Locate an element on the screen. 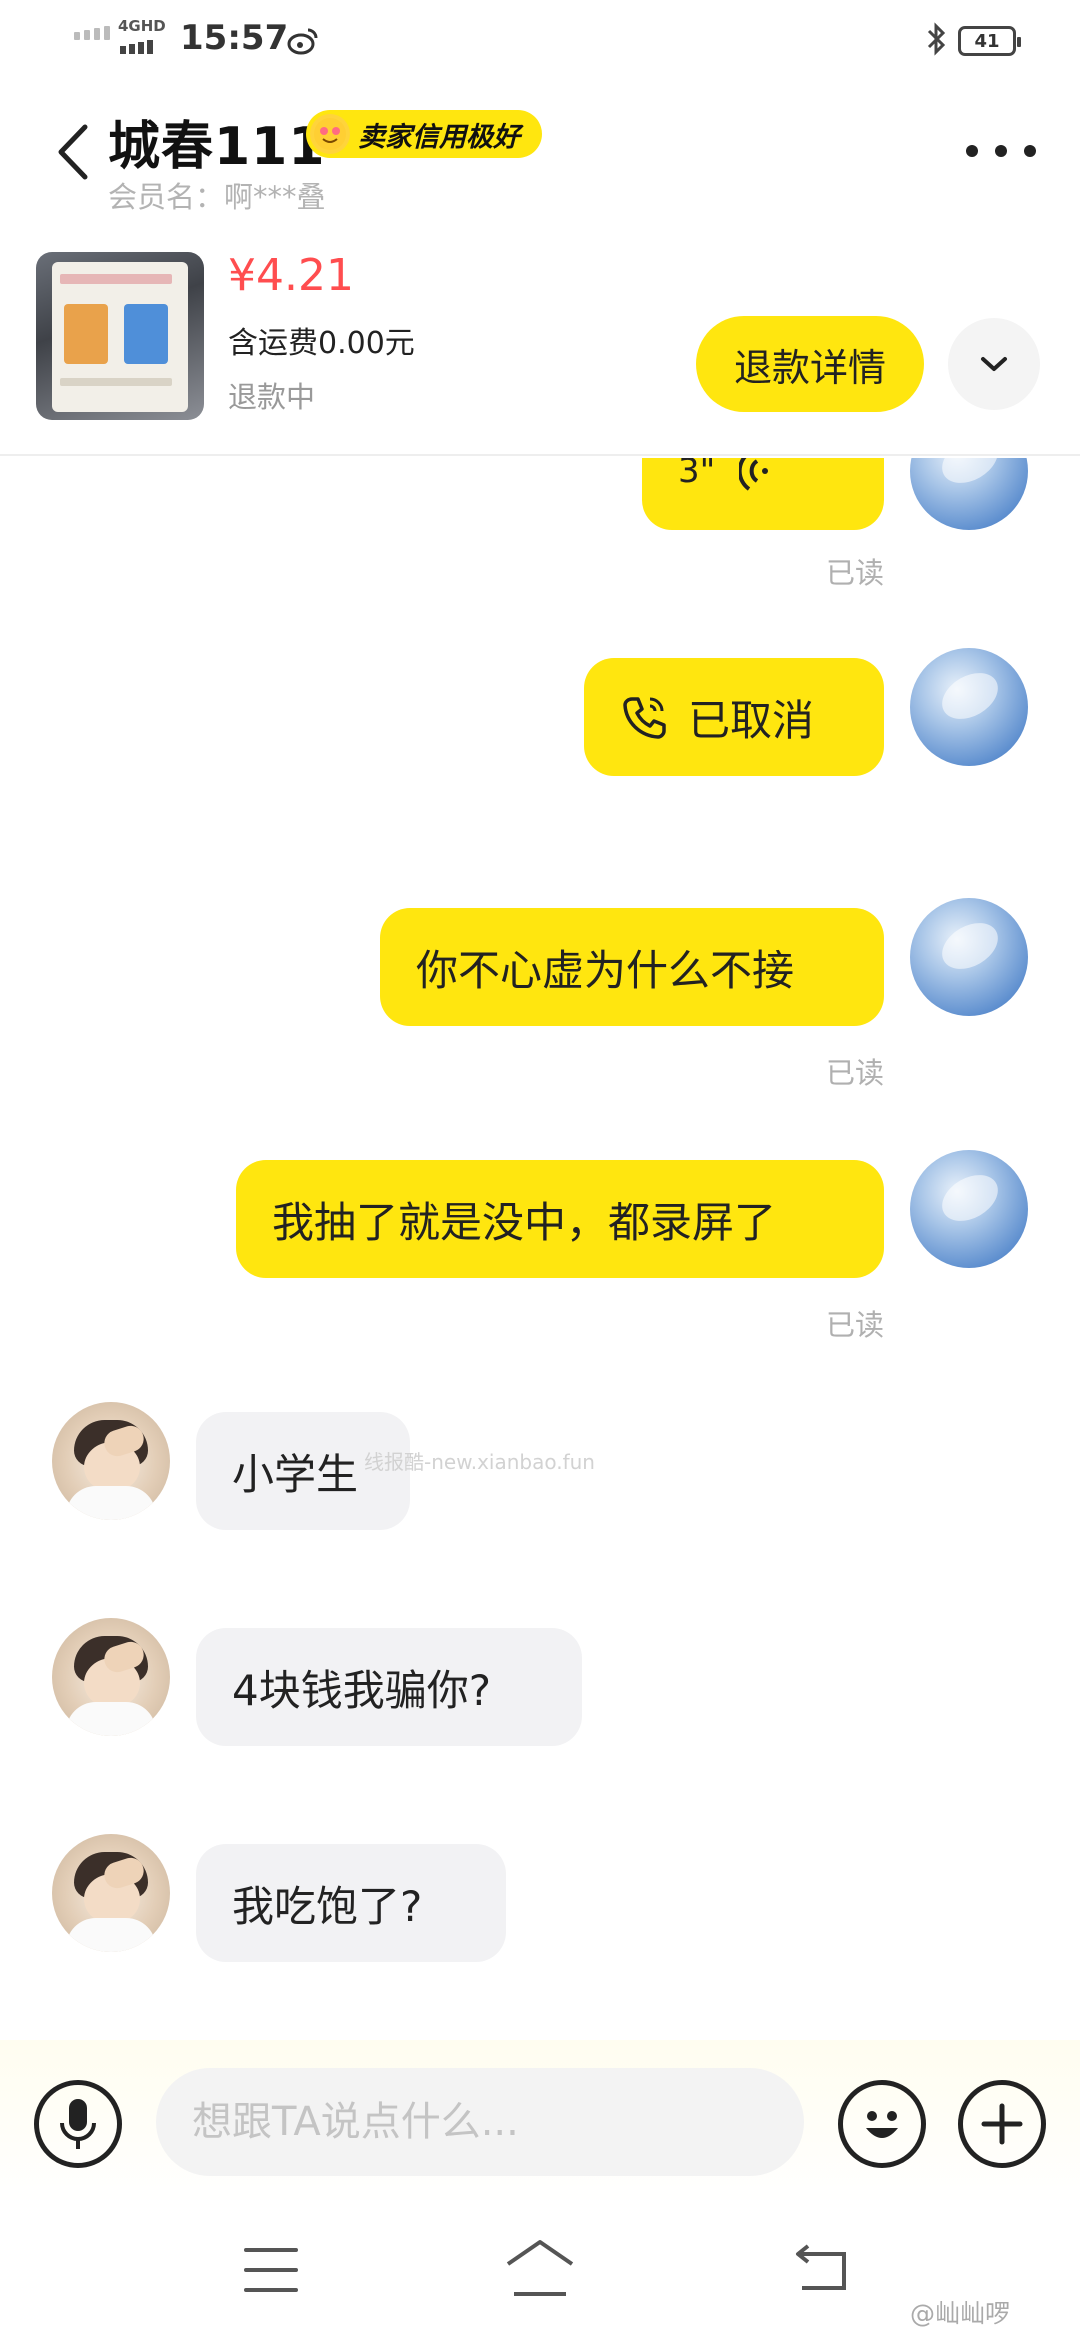 The image size is (1080, 2340). call-status: 已取消 is located at coordinates (751, 720).